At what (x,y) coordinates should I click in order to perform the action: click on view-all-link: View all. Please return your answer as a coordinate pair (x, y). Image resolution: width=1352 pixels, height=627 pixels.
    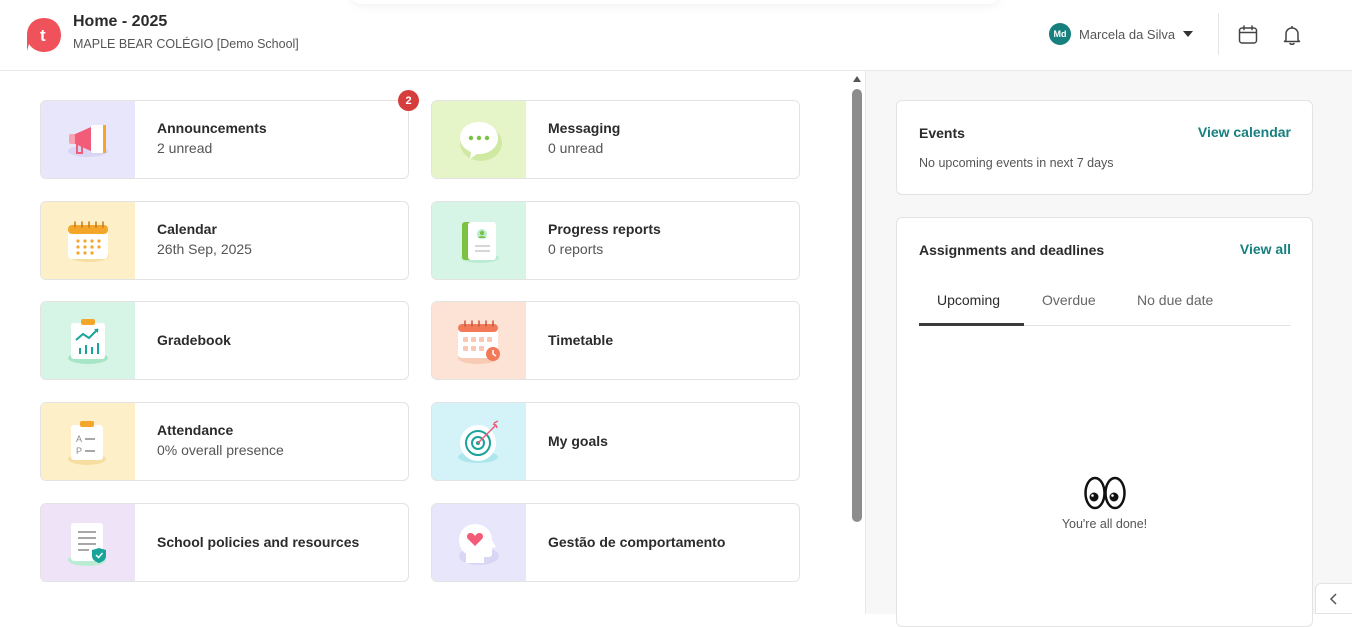
    Looking at the image, I should click on (1265, 249).